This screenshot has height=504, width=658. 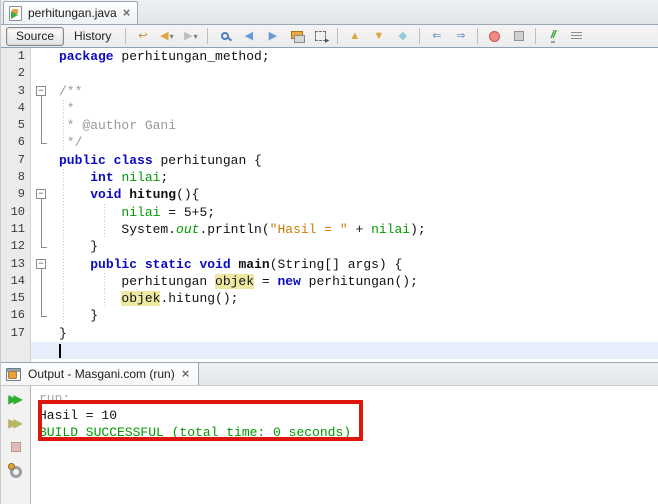 I want to click on line-number: 16, so click(x=16, y=315).